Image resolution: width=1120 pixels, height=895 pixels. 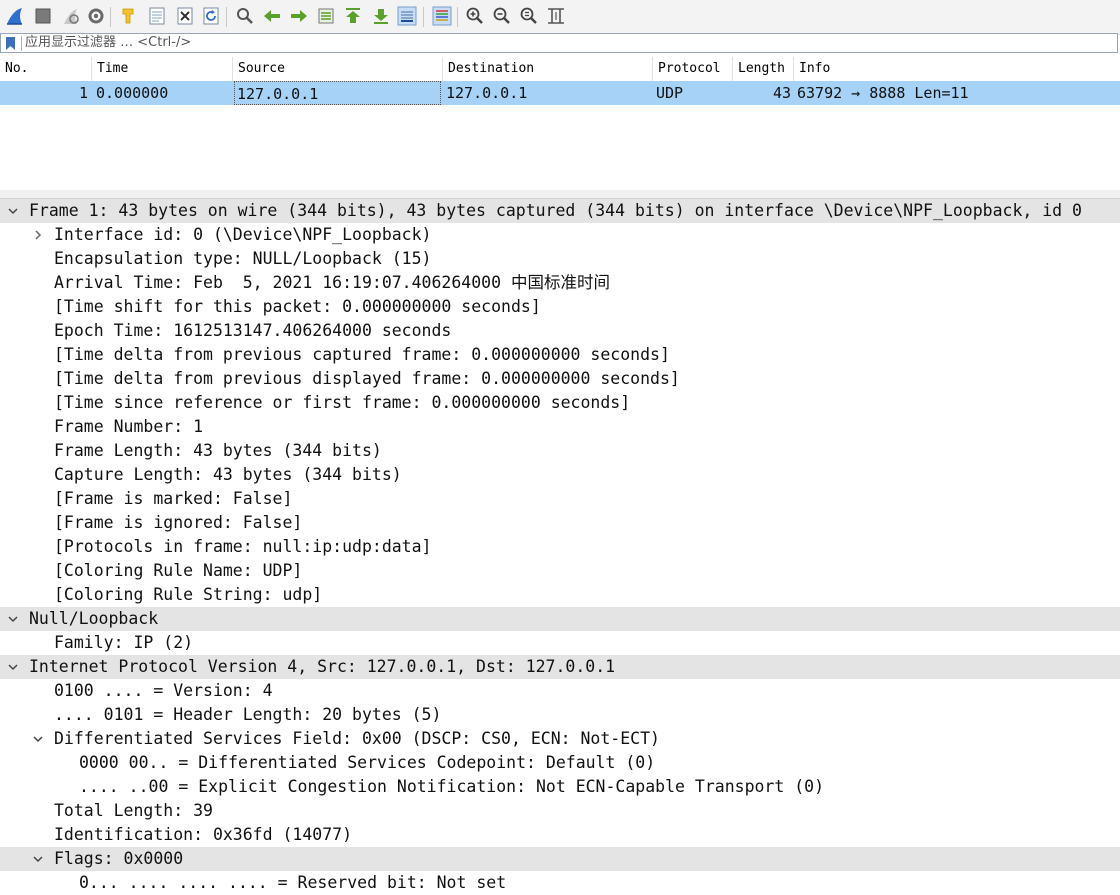 I want to click on tree-node-label: .... 0101 = Header Length: 20 bytes (5), so click(x=248, y=714).